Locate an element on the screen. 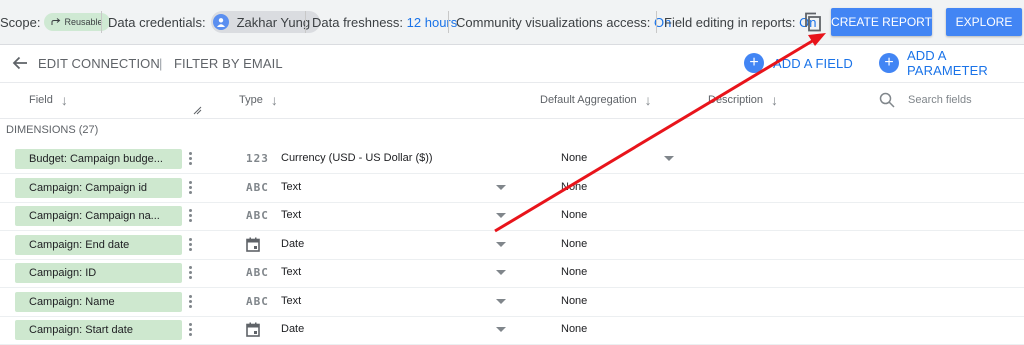 This screenshot has width=1024, height=345. search-icon is located at coordinates (887, 100).